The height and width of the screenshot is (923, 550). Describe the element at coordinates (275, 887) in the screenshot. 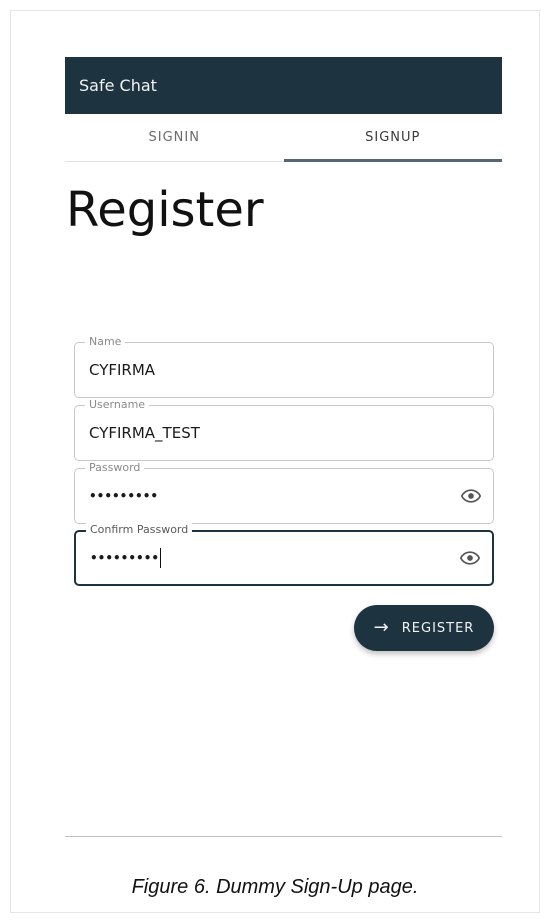

I see `figure-caption: Figure 6. Dummy Sign-Up page.` at that location.